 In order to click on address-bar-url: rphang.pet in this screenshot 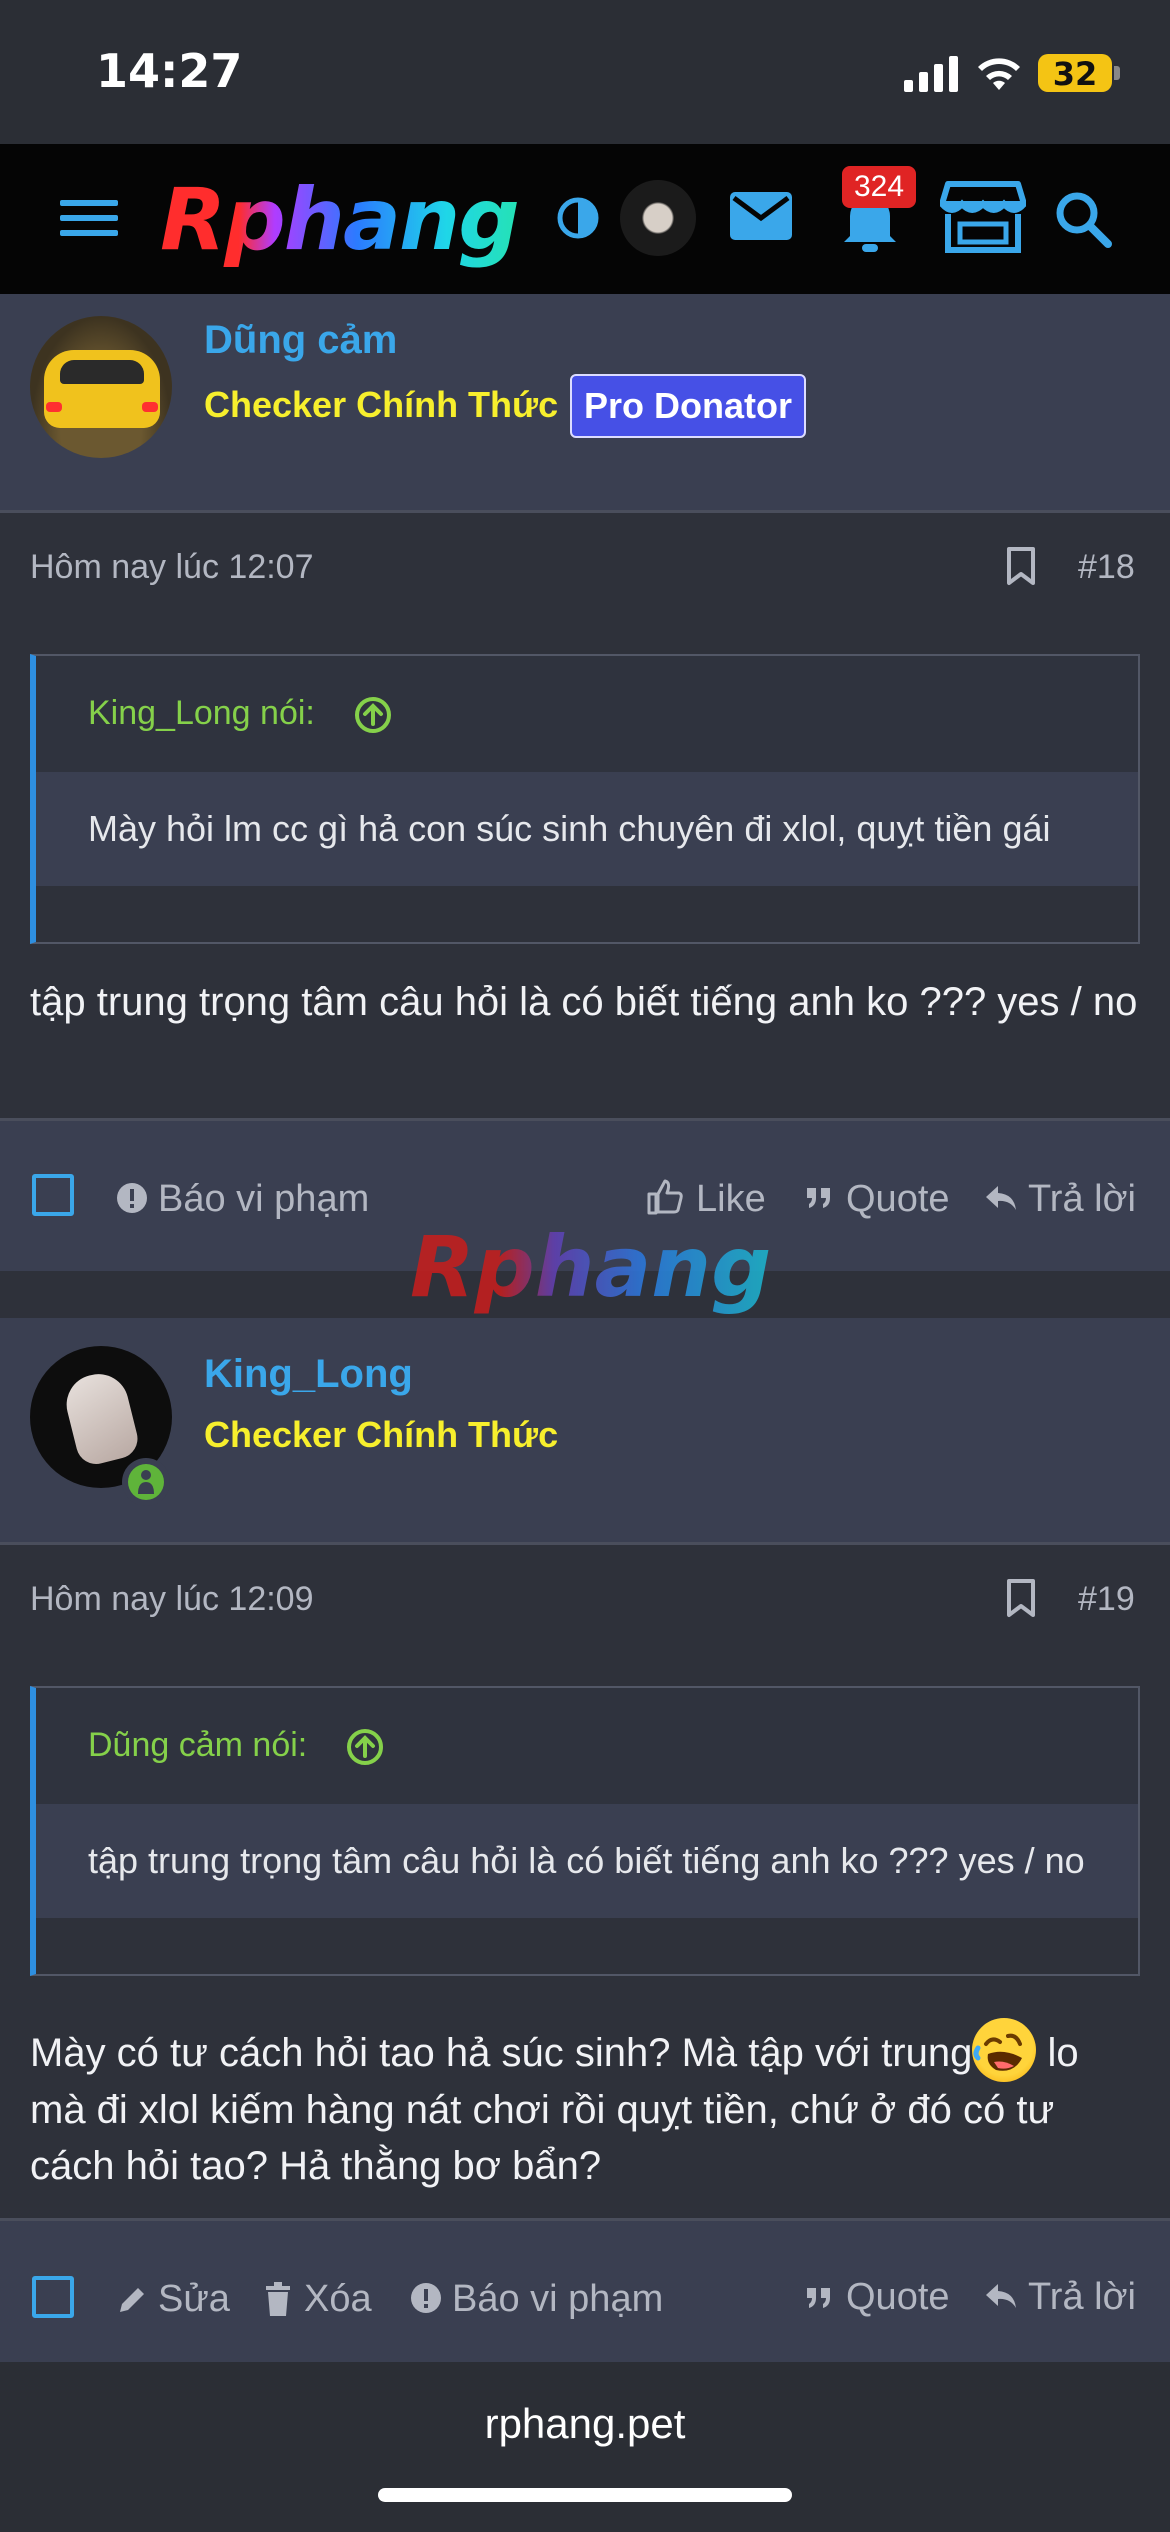, I will do `click(585, 2424)`.